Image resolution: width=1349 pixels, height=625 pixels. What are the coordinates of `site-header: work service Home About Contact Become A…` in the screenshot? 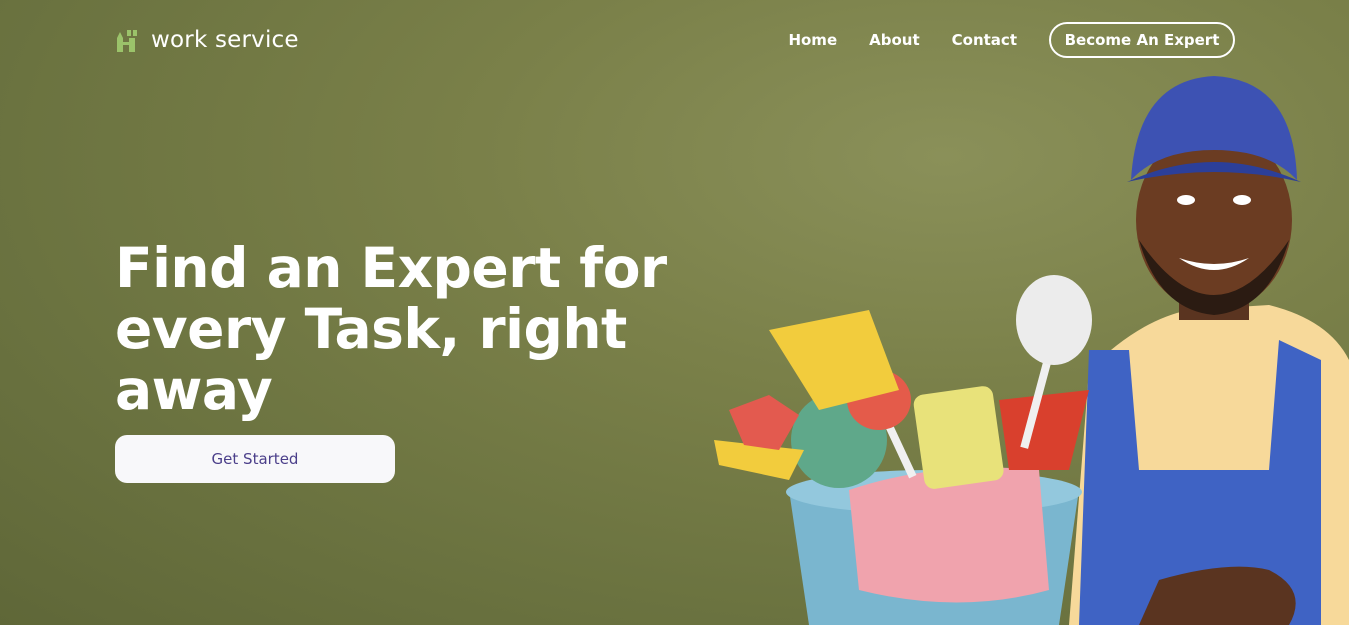 It's located at (674, 40).